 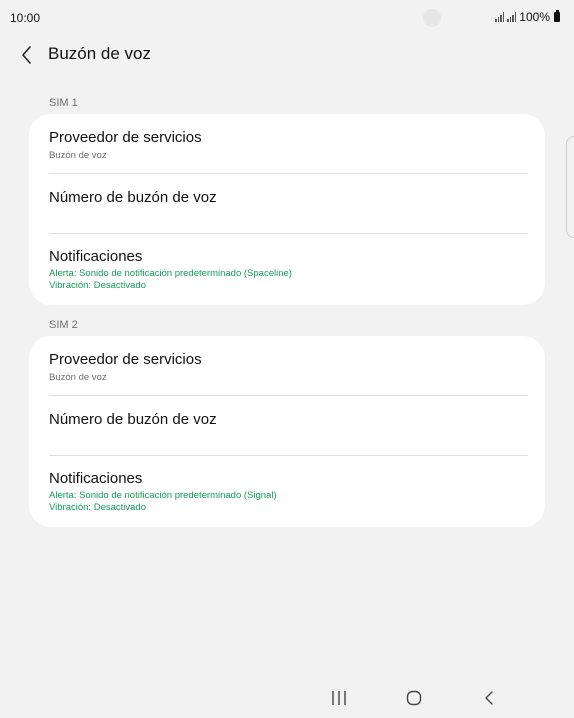 I want to click on app-bar: Buzón de voz, so click(x=287, y=54).